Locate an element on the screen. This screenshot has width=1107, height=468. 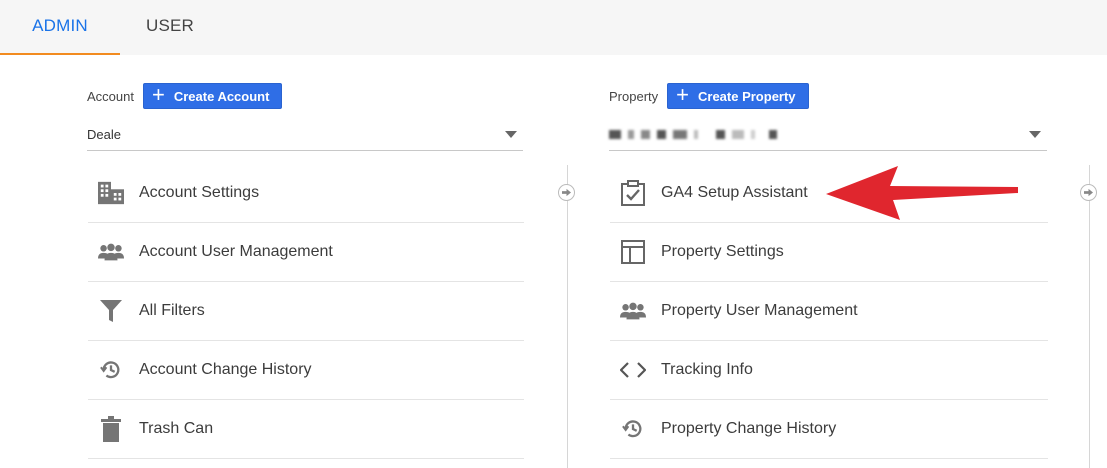
tab-bar: ADMIN USER is located at coordinates (553, 27).